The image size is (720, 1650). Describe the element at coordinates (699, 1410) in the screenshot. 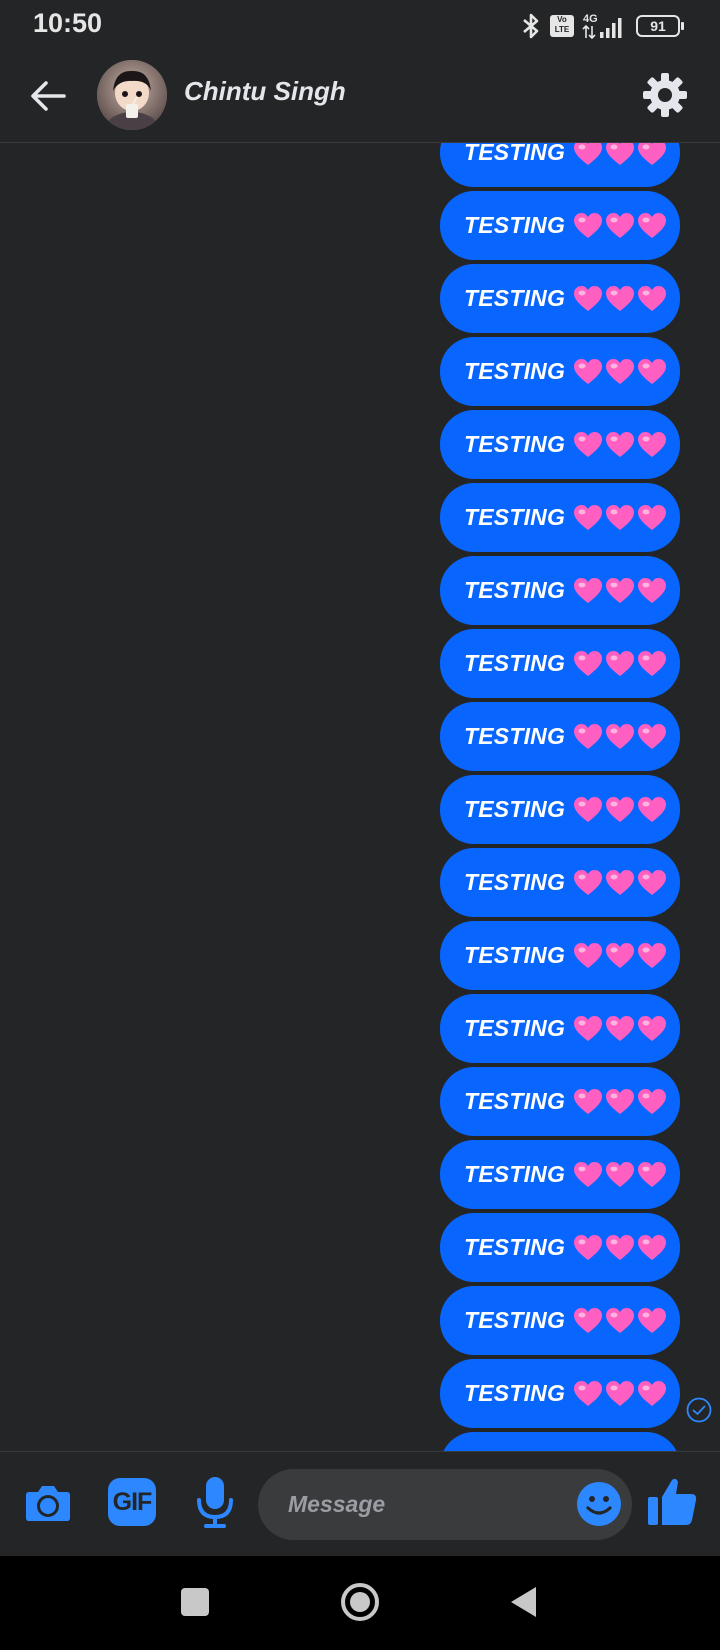

I see `seen-check-icon` at that location.